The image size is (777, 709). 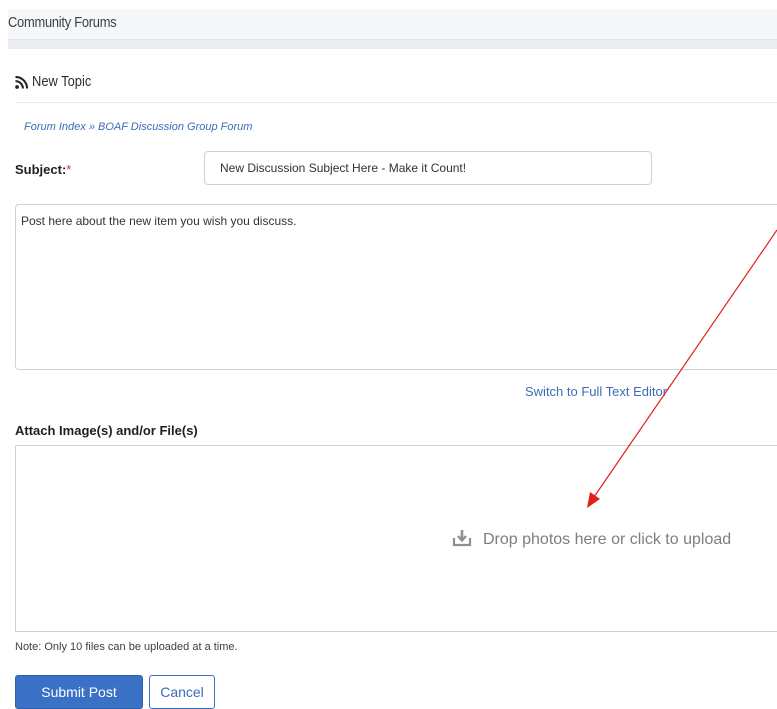 What do you see at coordinates (62, 22) in the screenshot?
I see `site-title: Community Forums` at bounding box center [62, 22].